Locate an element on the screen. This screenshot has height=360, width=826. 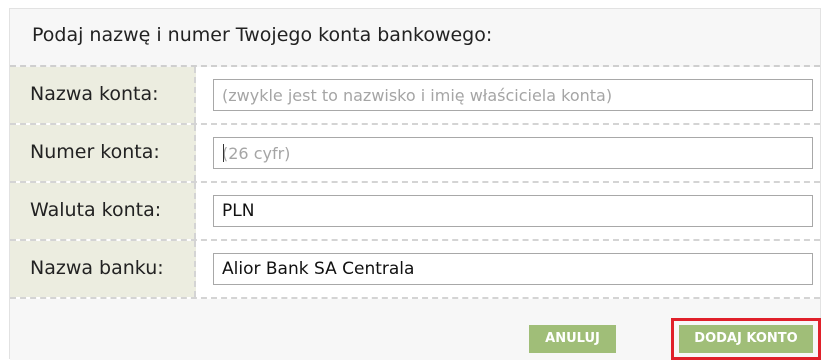
account-currency-label: Waluta konta: is located at coordinates (96, 210).